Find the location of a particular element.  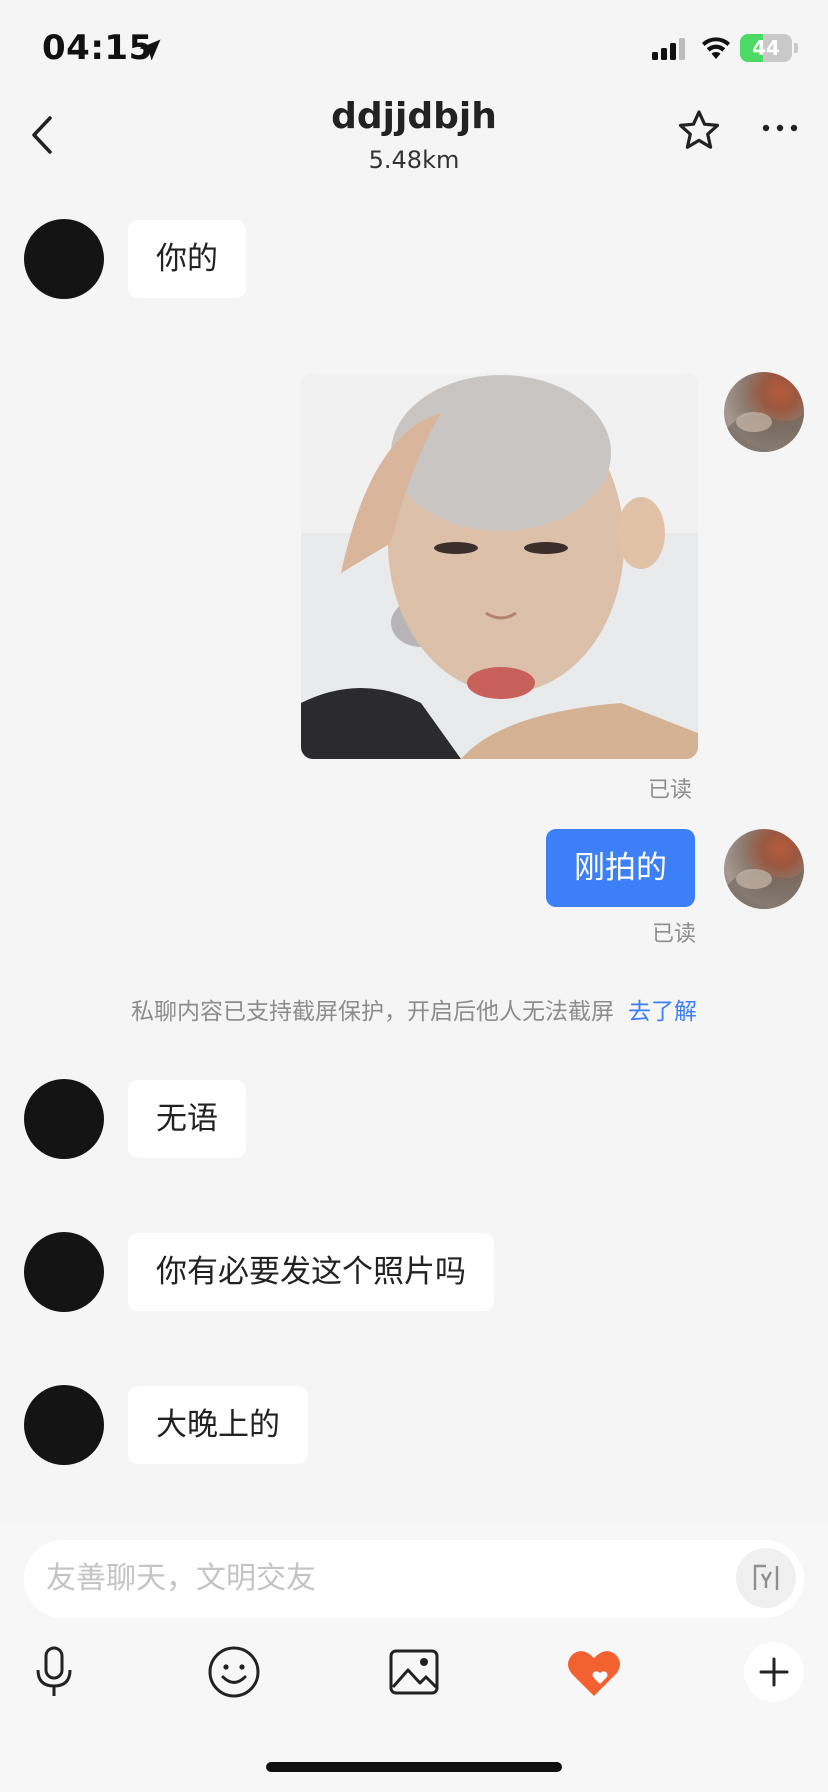

battery-indicator: 44 is located at coordinates (766, 48).